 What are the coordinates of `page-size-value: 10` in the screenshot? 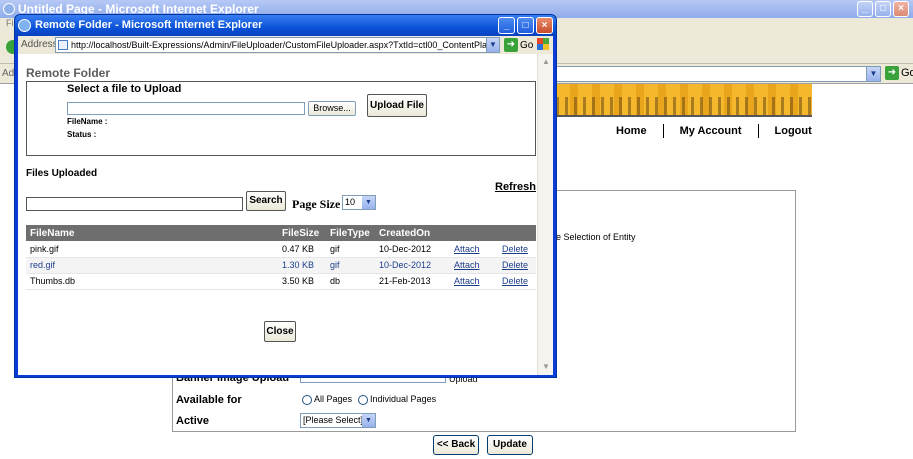 It's located at (350, 202).